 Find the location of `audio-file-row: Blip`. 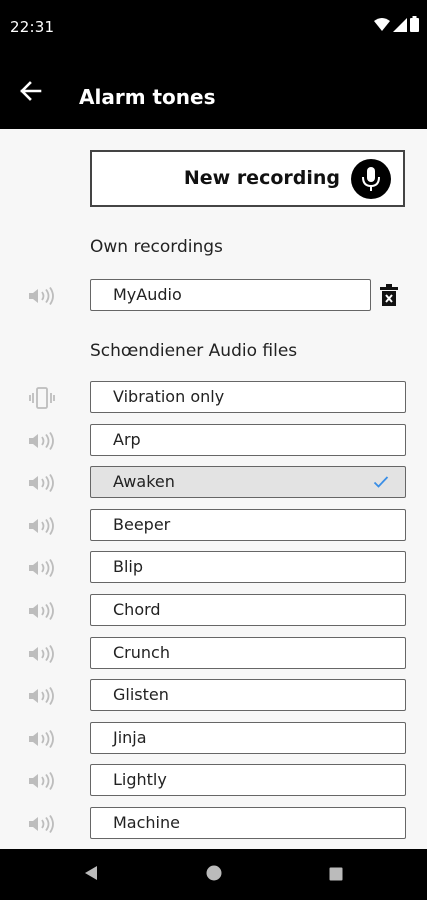

audio-file-row: Blip is located at coordinates (213, 568).